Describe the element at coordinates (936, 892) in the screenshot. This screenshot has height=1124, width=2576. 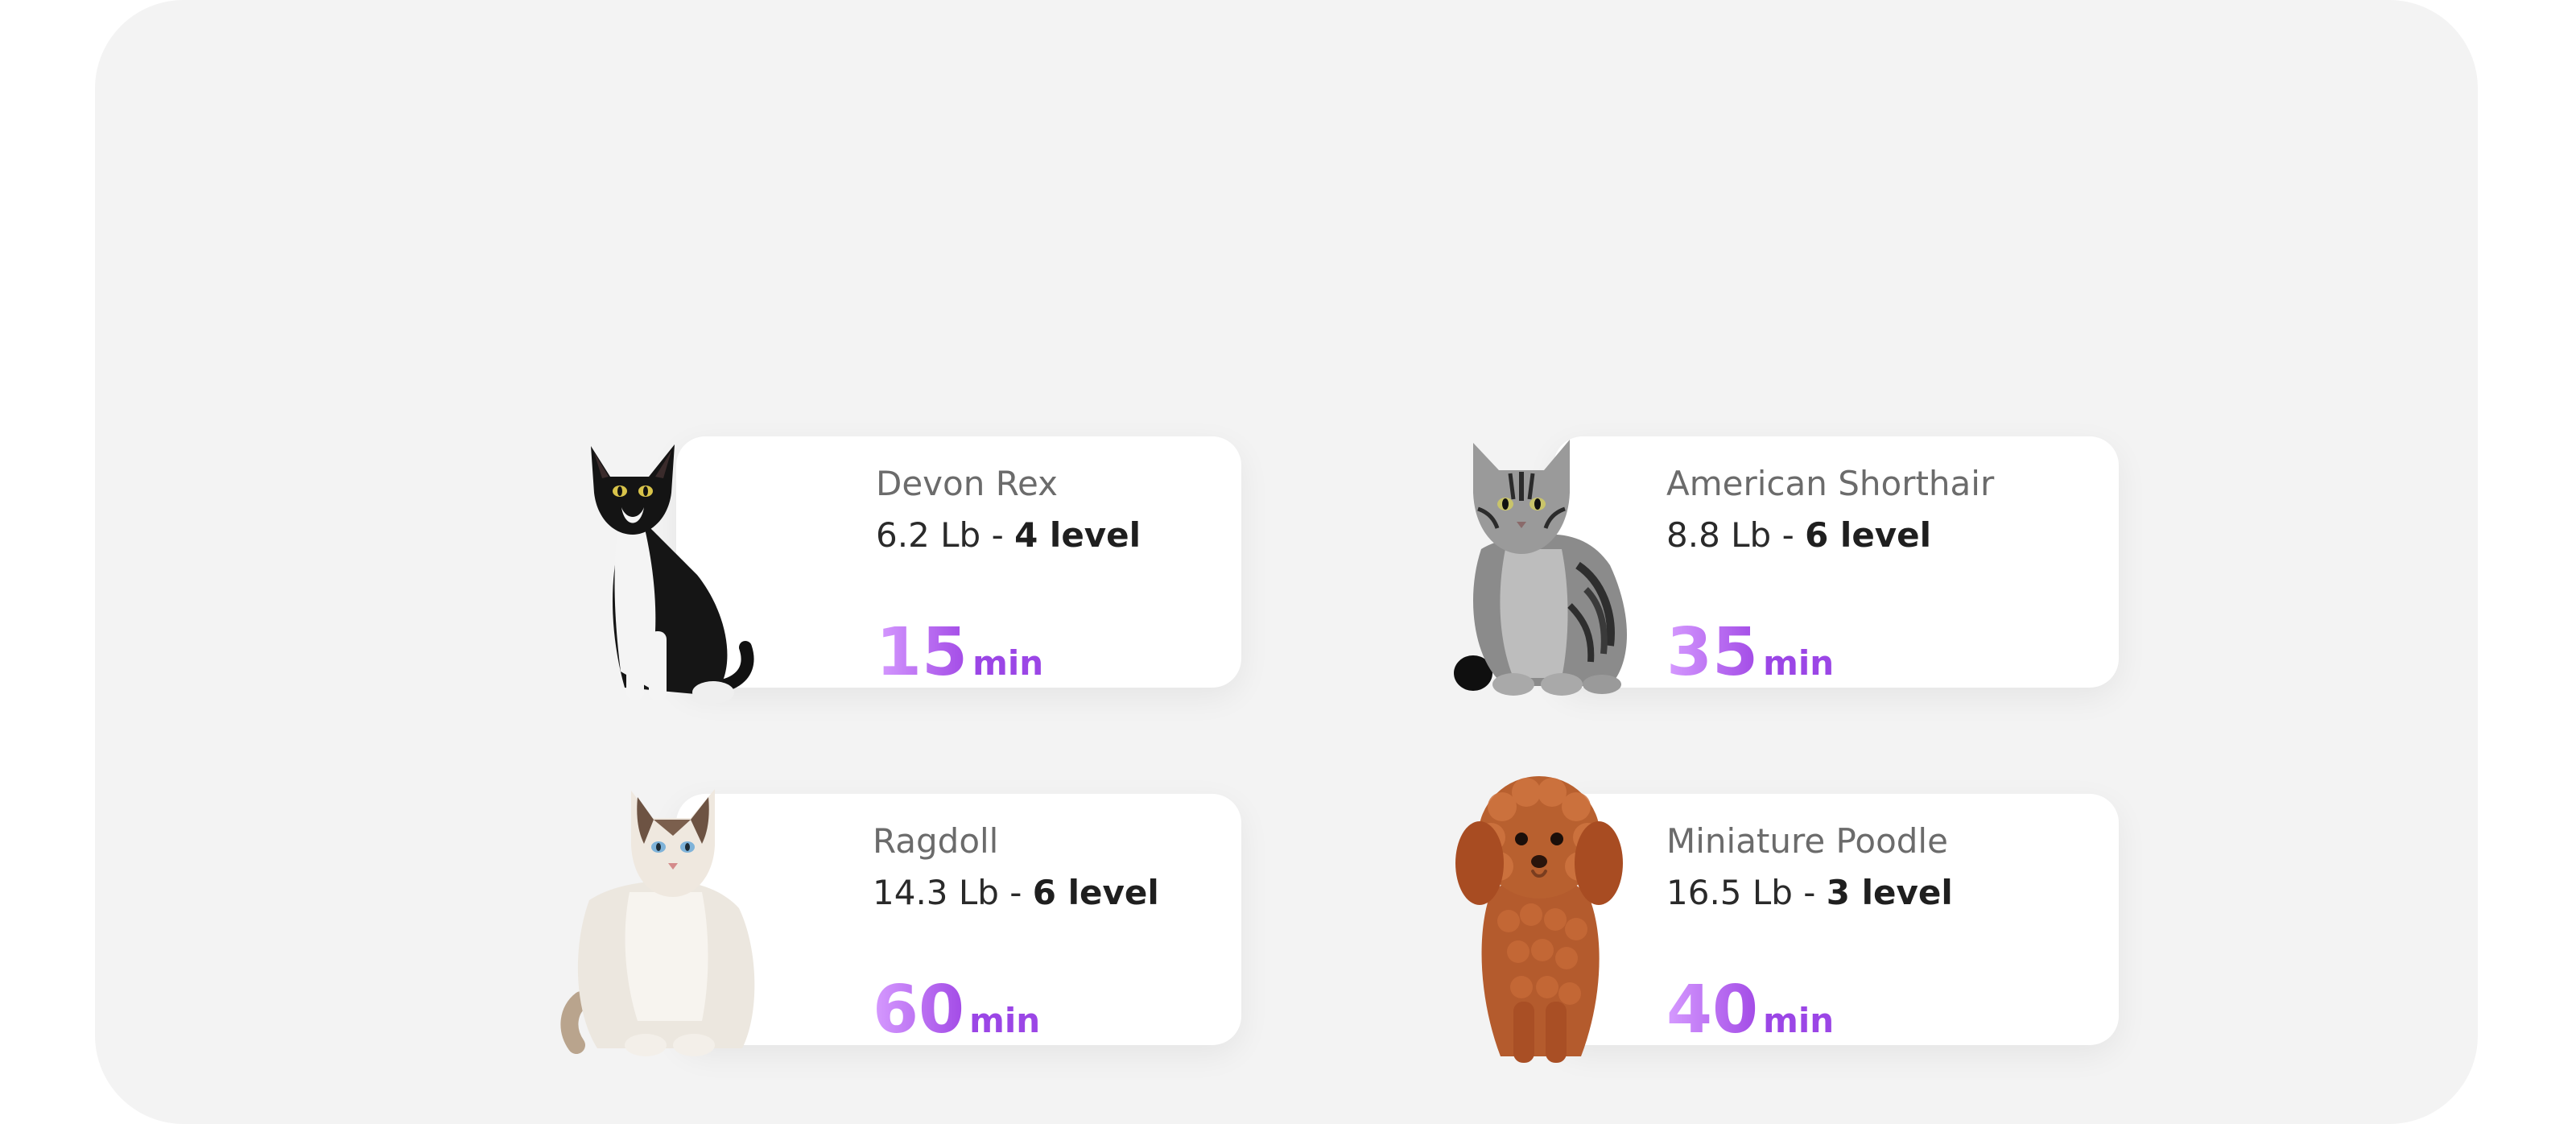
I see `pet-weight: 14.3 Lb` at that location.